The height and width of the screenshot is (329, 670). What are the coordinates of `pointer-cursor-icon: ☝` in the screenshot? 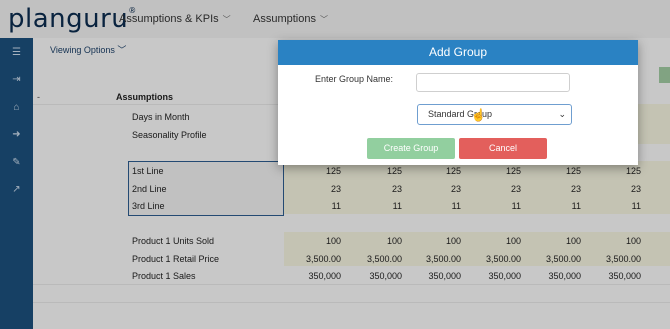 It's located at (478, 115).